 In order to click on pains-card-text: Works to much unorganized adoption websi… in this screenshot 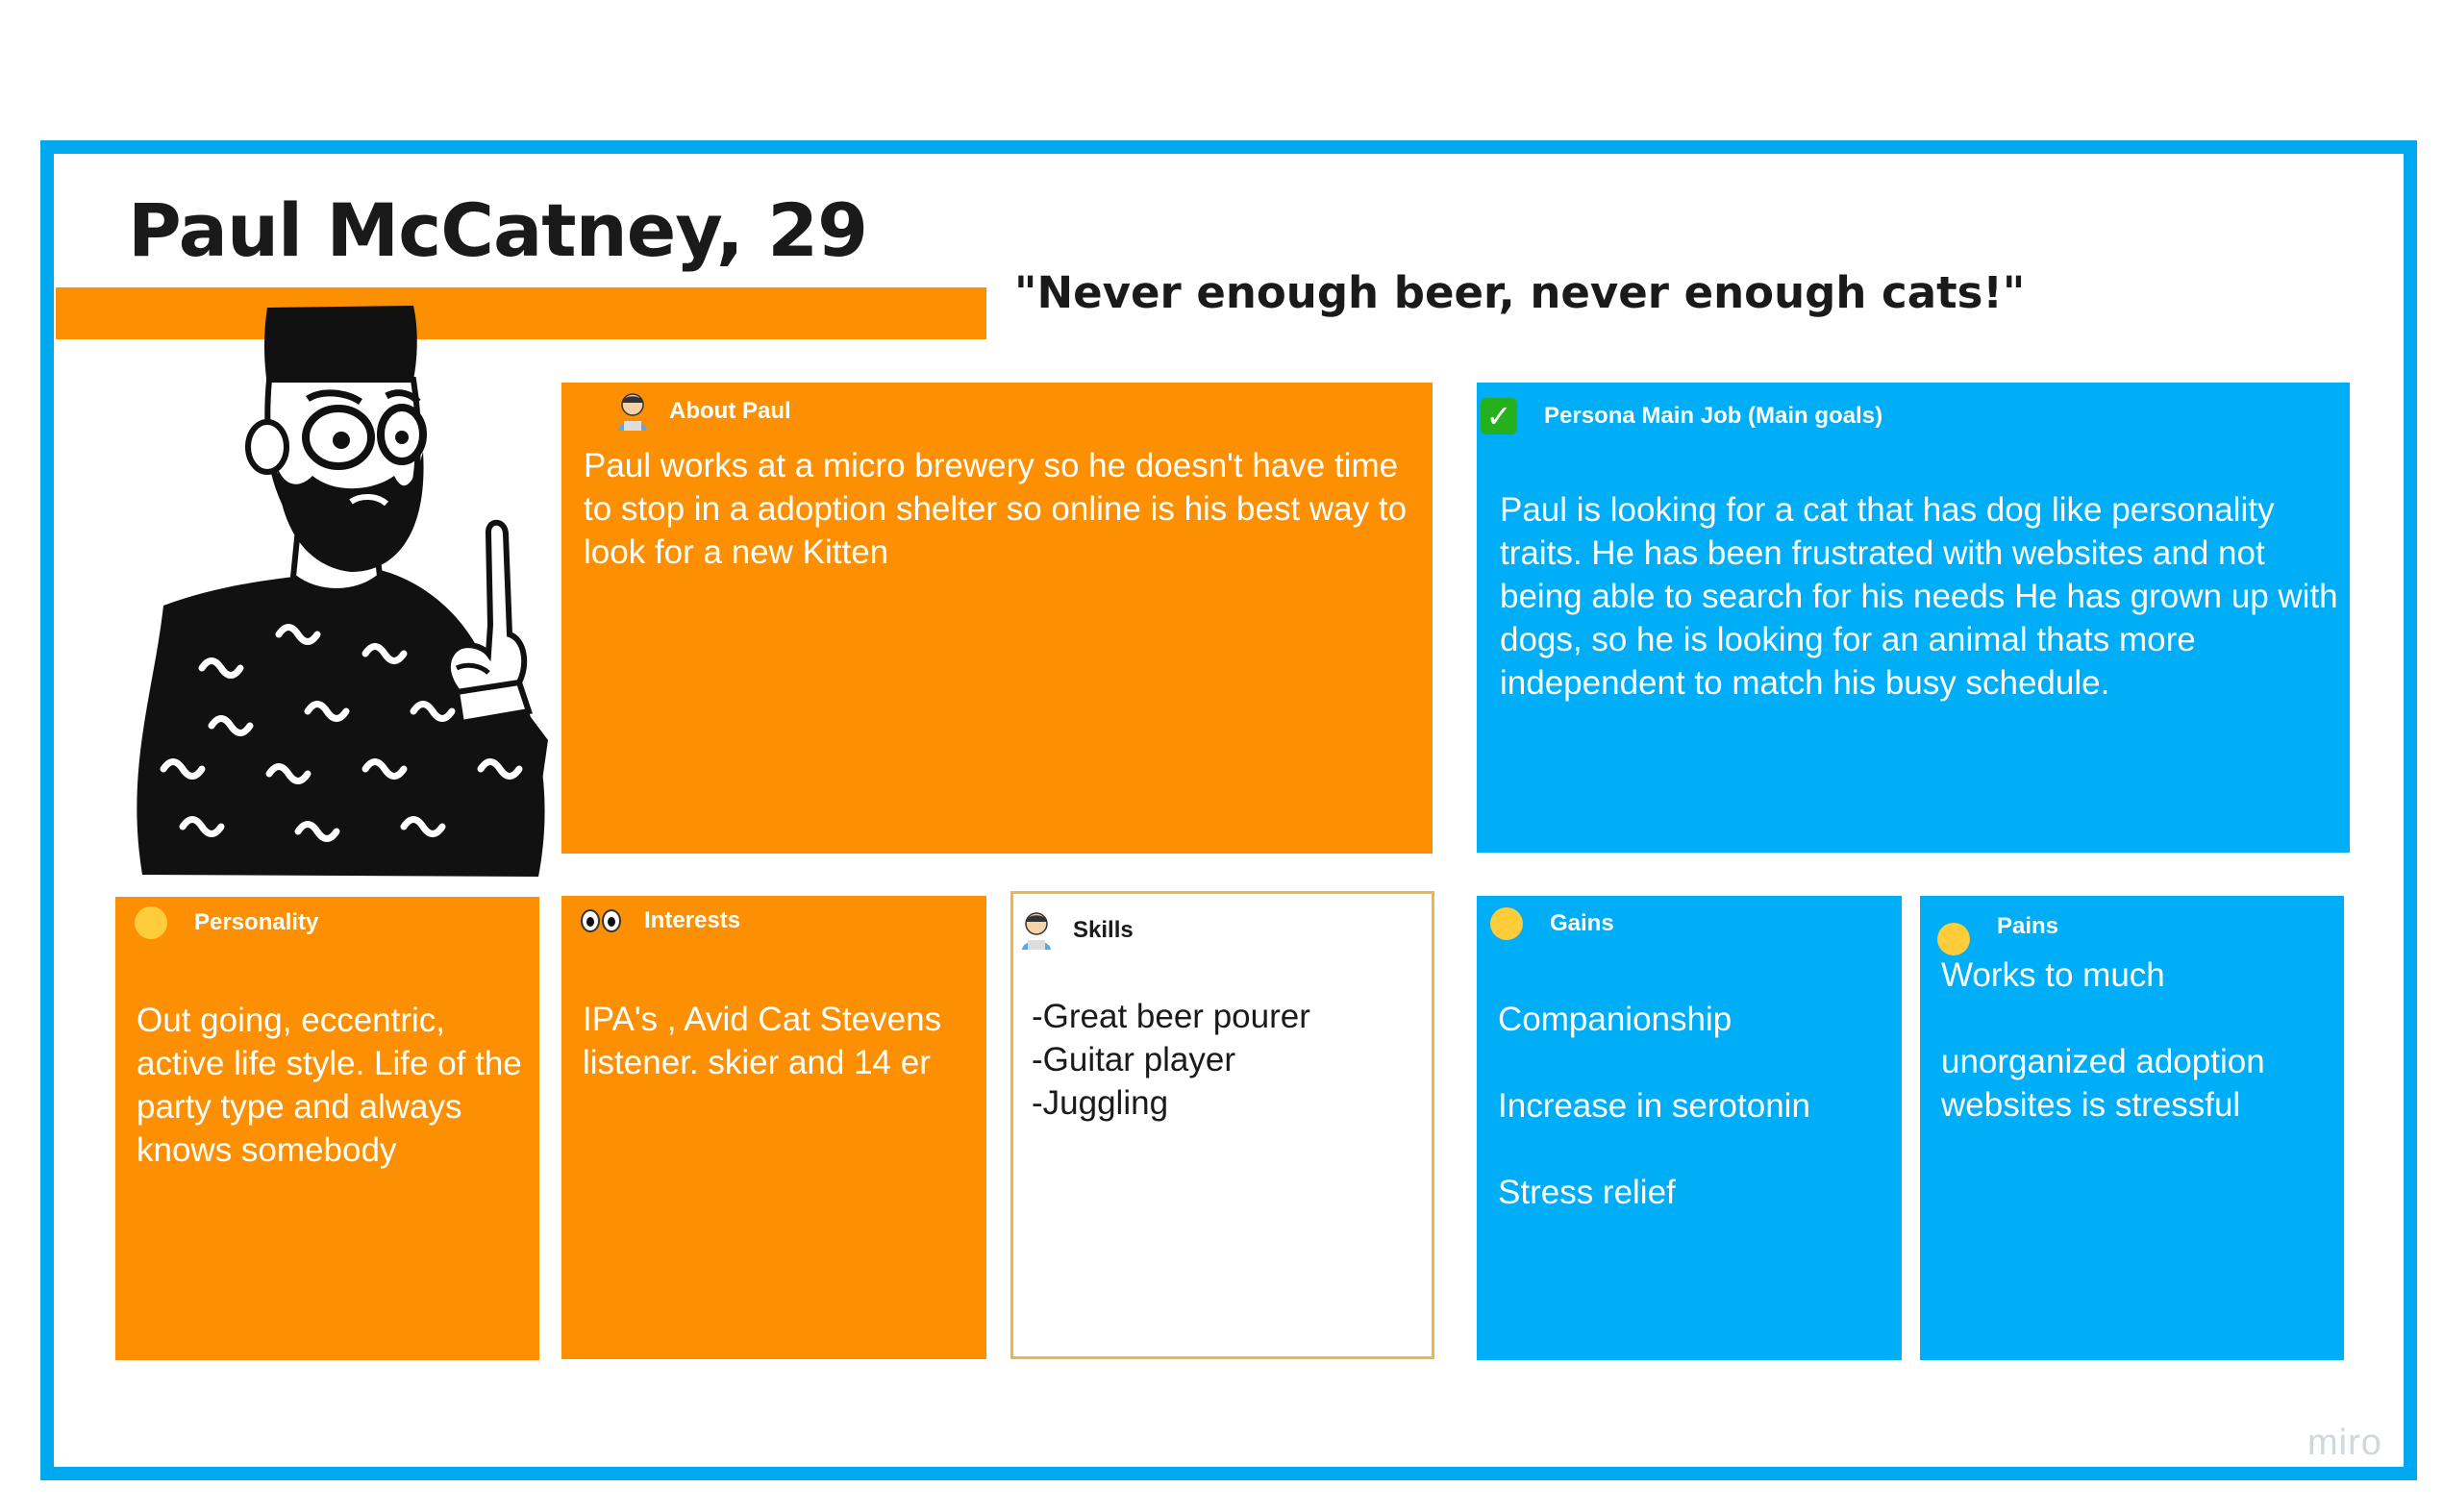, I will do `click(2103, 1040)`.